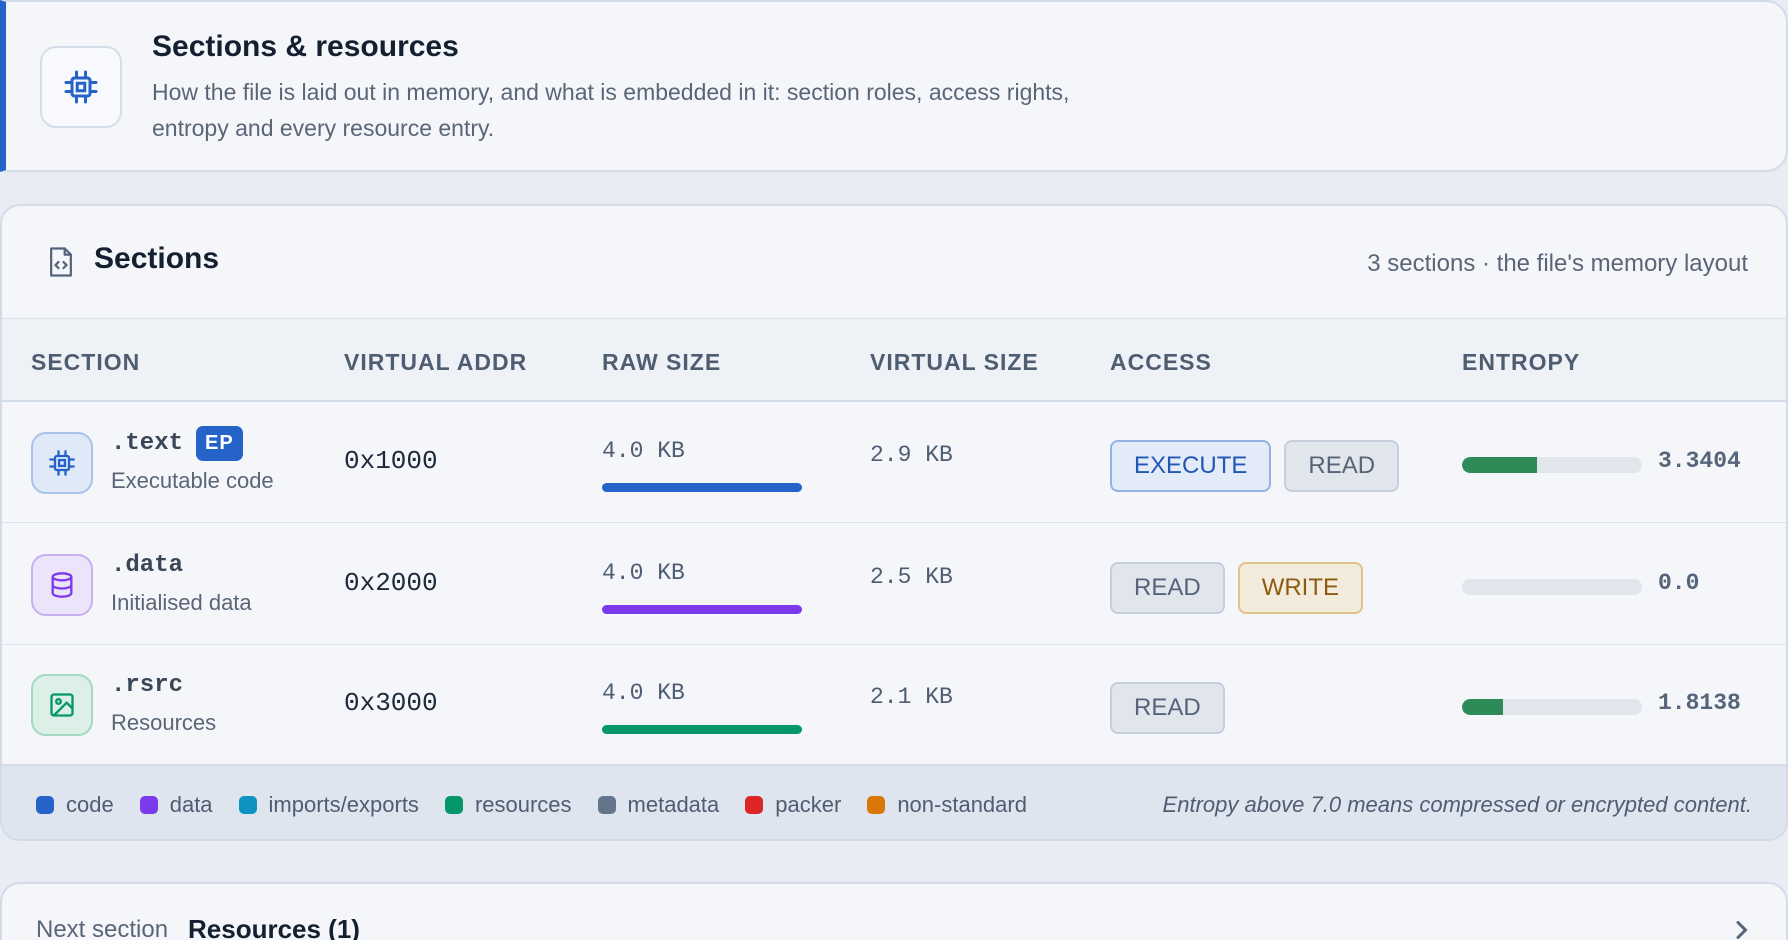 The width and height of the screenshot is (1788, 940). I want to click on legend-item-metadata: metadata, so click(658, 805).